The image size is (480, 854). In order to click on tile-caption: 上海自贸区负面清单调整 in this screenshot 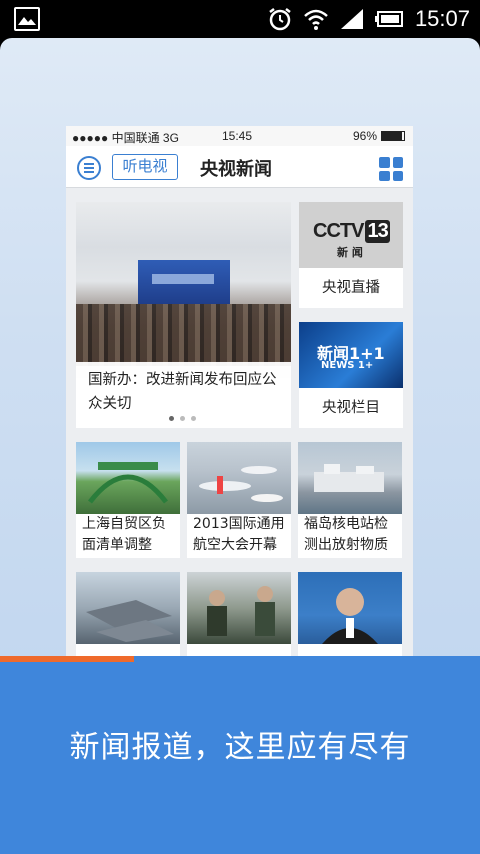, I will do `click(124, 534)`.